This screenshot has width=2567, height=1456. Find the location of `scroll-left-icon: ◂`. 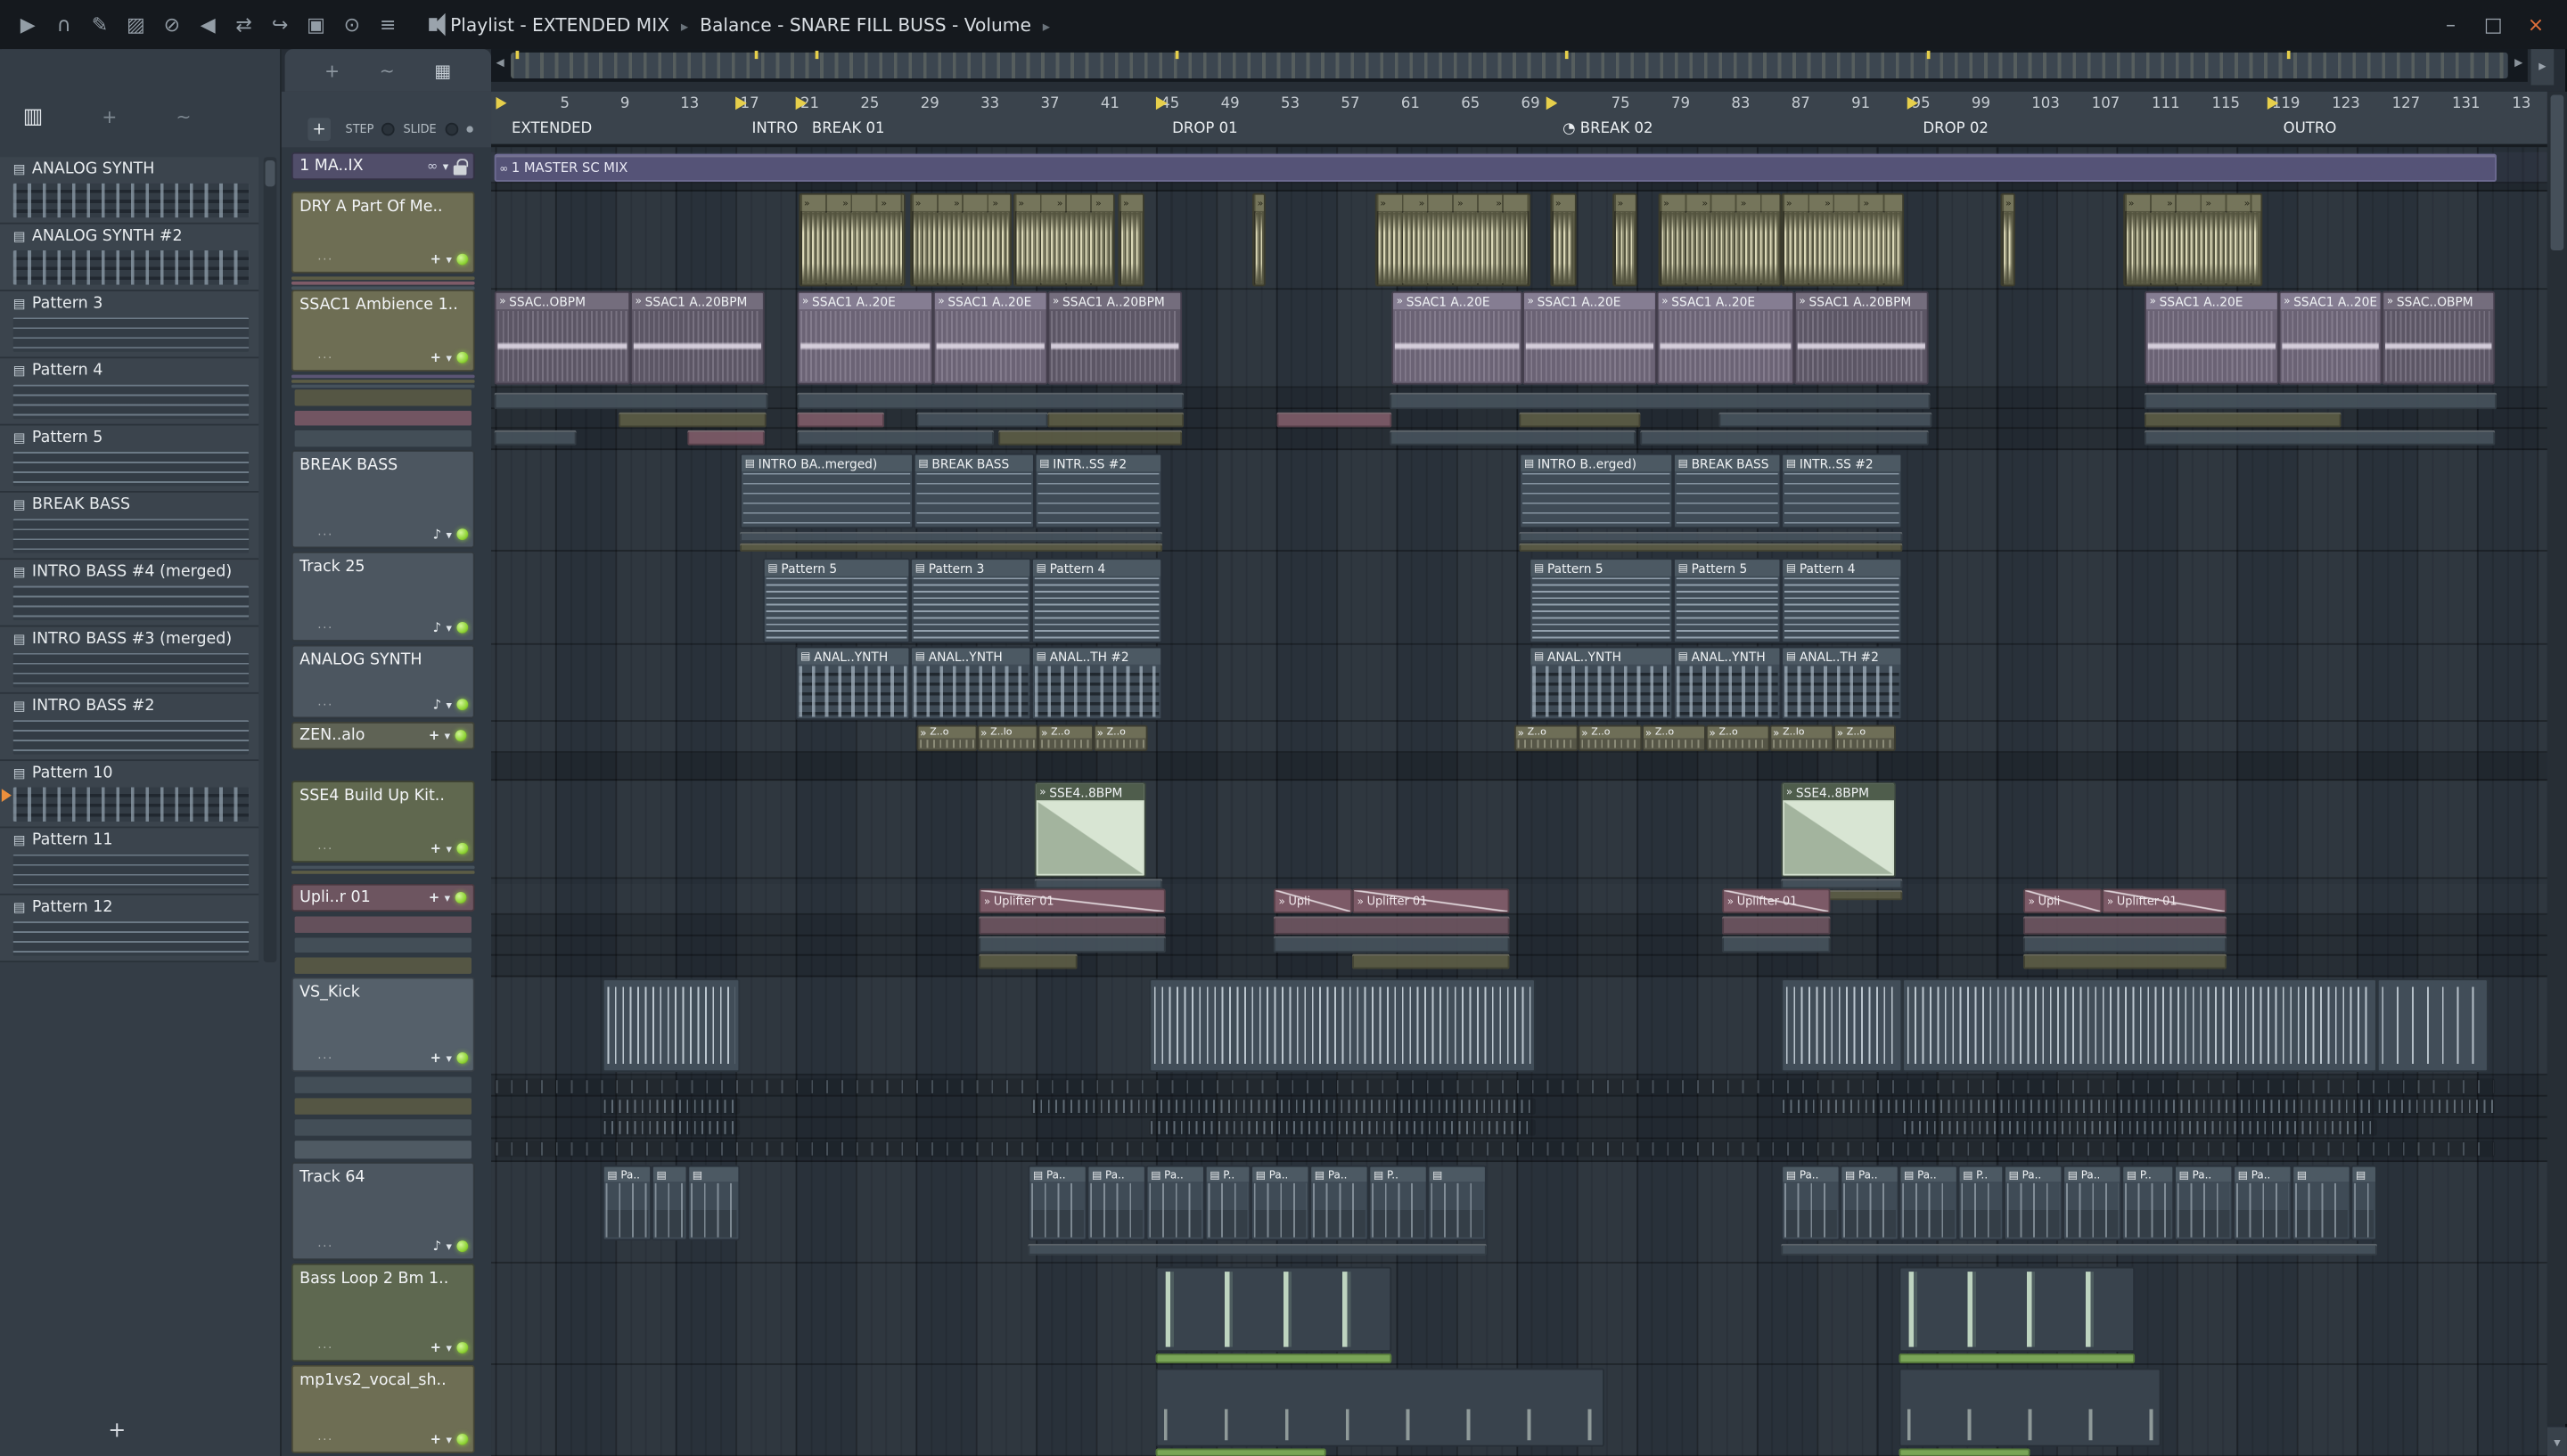

scroll-left-icon: ◂ is located at coordinates (500, 63).